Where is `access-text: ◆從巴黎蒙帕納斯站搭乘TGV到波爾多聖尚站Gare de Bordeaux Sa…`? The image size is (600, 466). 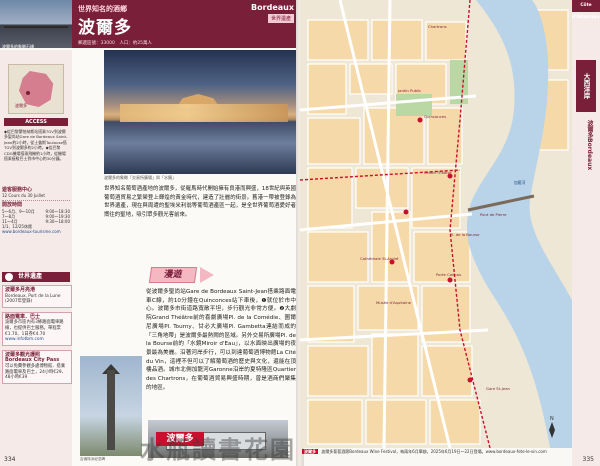 access-text: ◆從巴黎蒙帕納斯站搭乘TGV到波爾多聖尚站Gare de Bordeaux Sa… is located at coordinates (36, 145).